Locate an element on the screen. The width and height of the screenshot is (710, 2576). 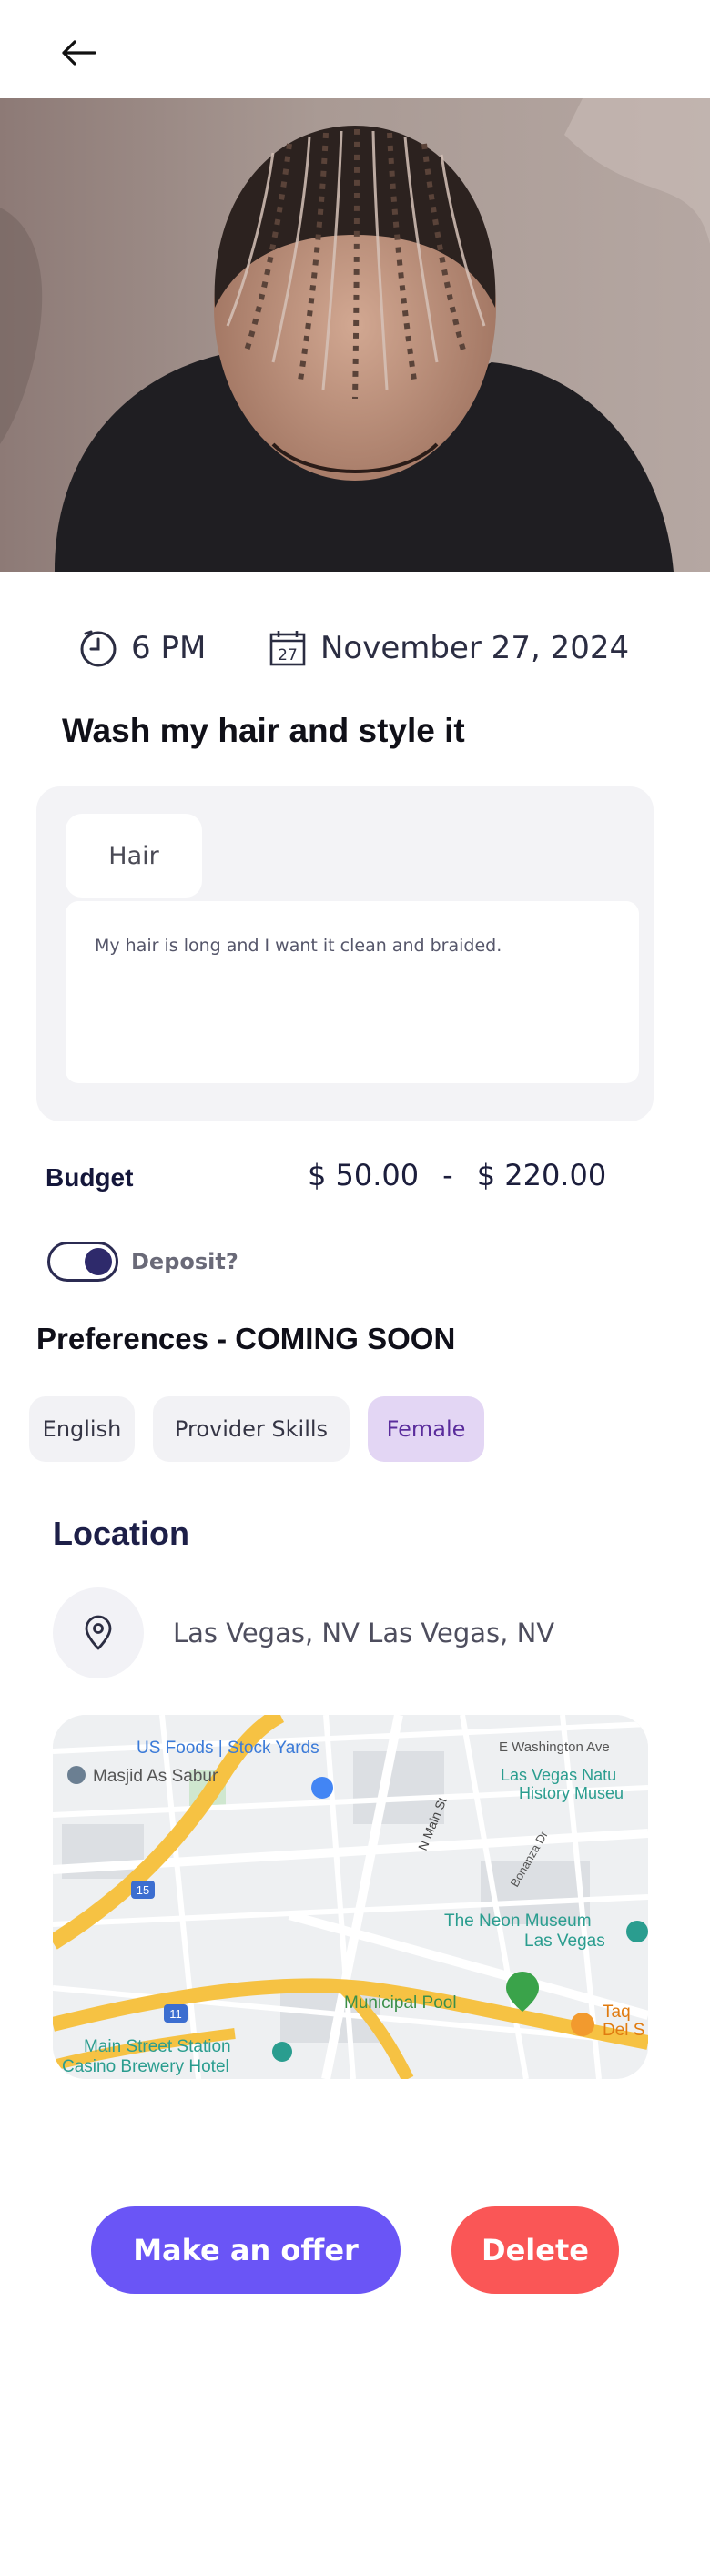
time-display: 6 PM is located at coordinates (142, 648).